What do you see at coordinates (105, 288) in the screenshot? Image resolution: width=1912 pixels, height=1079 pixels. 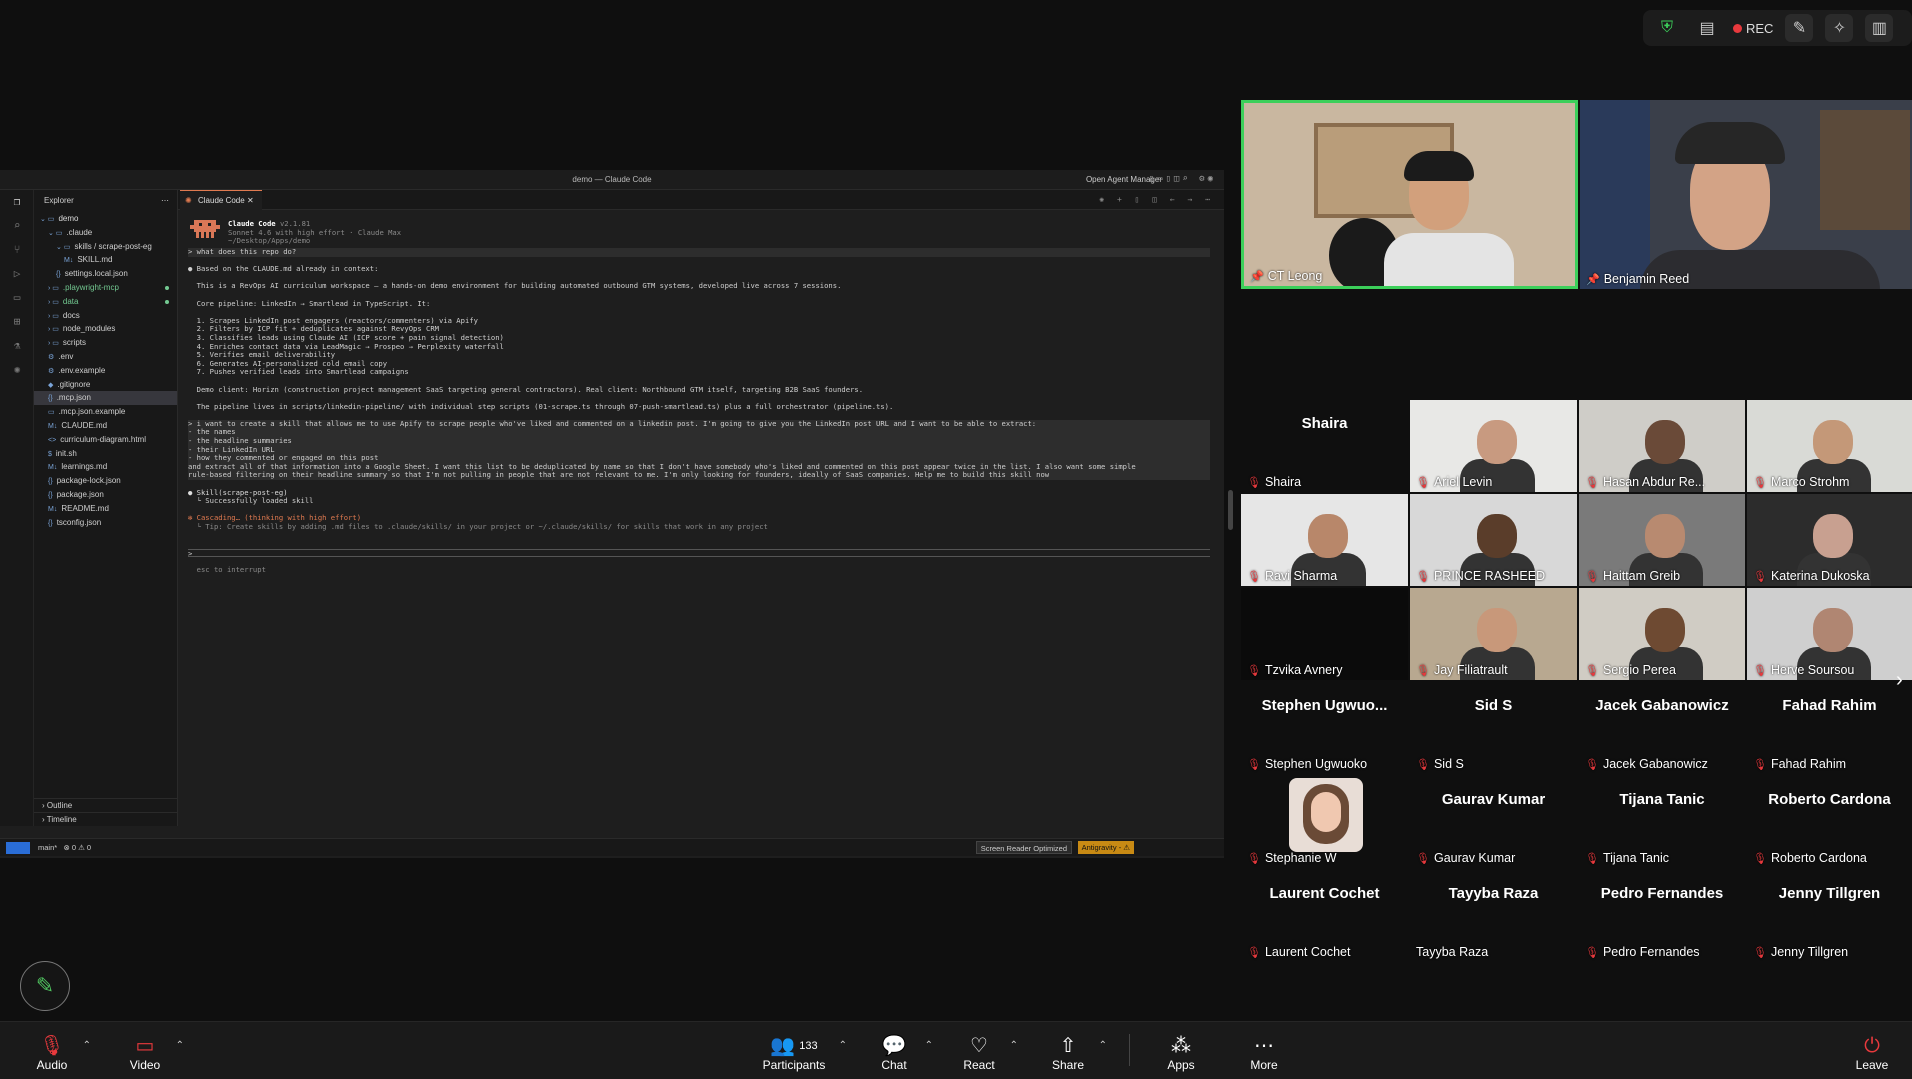 I see `file-tree-item: › ▭ .playwright-mcp` at bounding box center [105, 288].